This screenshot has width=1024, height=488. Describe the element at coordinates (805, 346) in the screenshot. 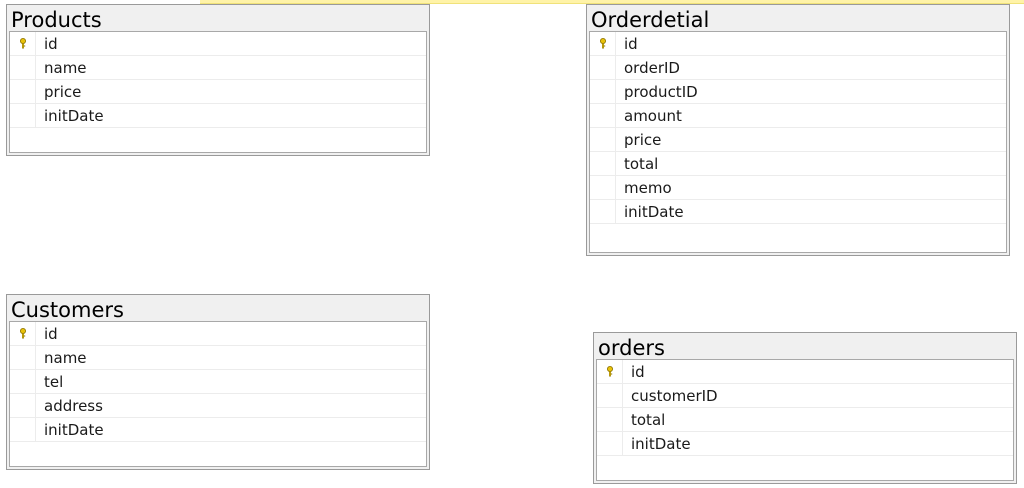

I see `table-title: orders` at that location.